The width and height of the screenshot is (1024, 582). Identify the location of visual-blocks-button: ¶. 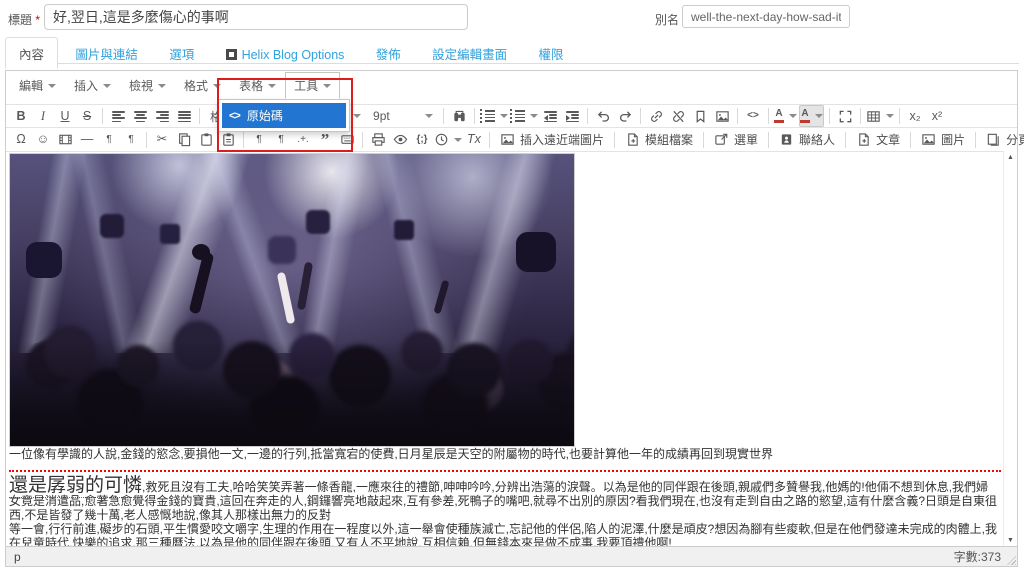
(281, 140).